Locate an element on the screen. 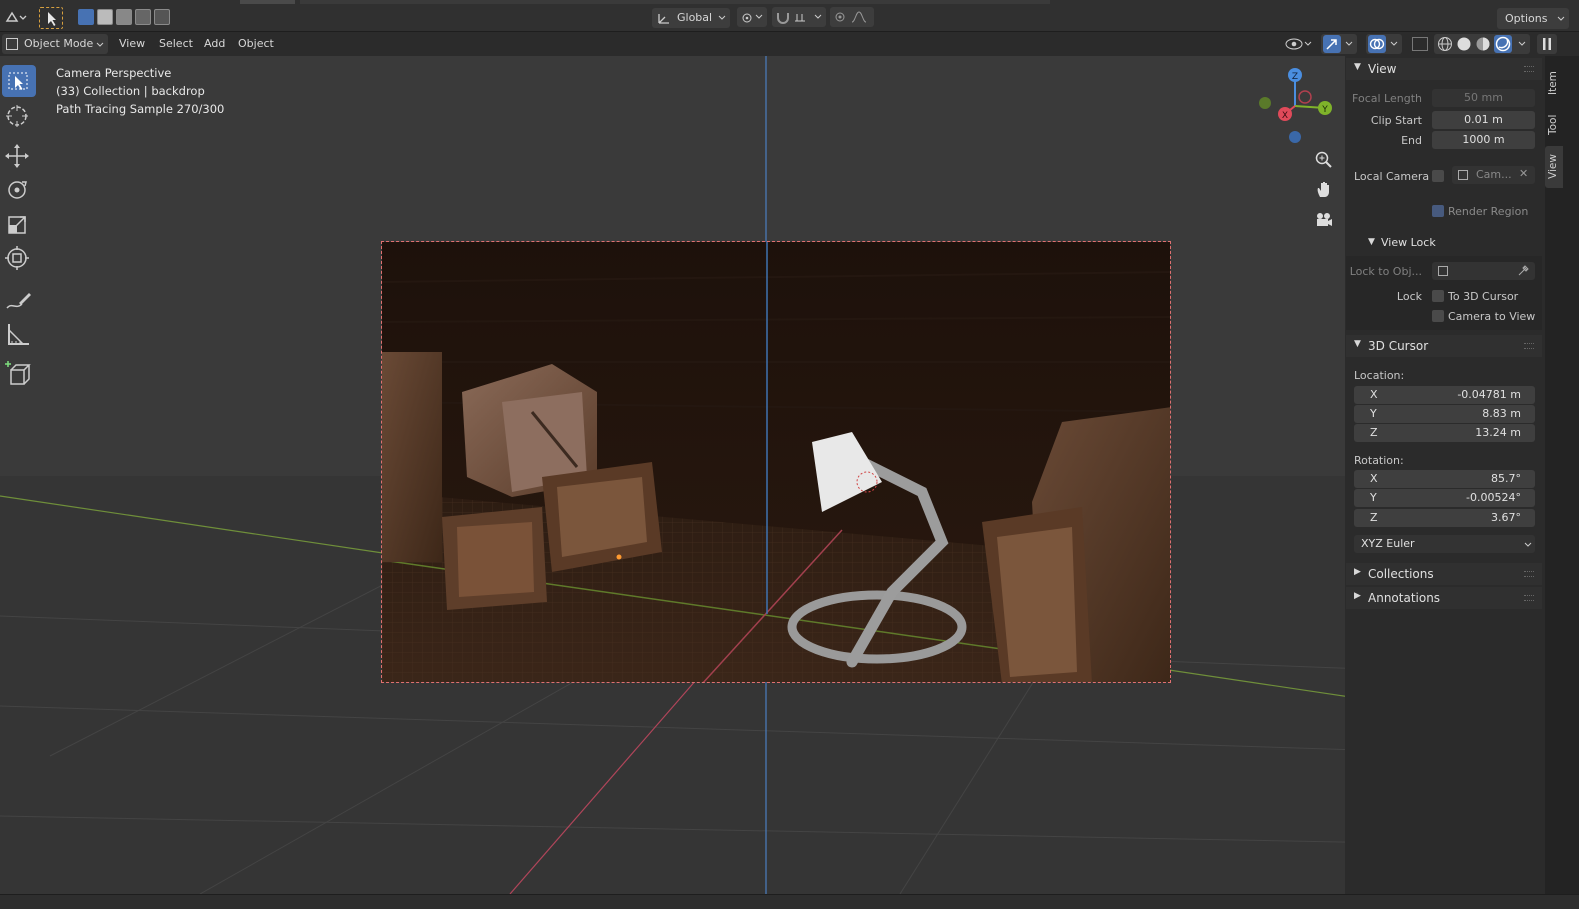 This screenshot has width=1579, height=909. wireframe-shading-icon is located at coordinates (1445, 44).